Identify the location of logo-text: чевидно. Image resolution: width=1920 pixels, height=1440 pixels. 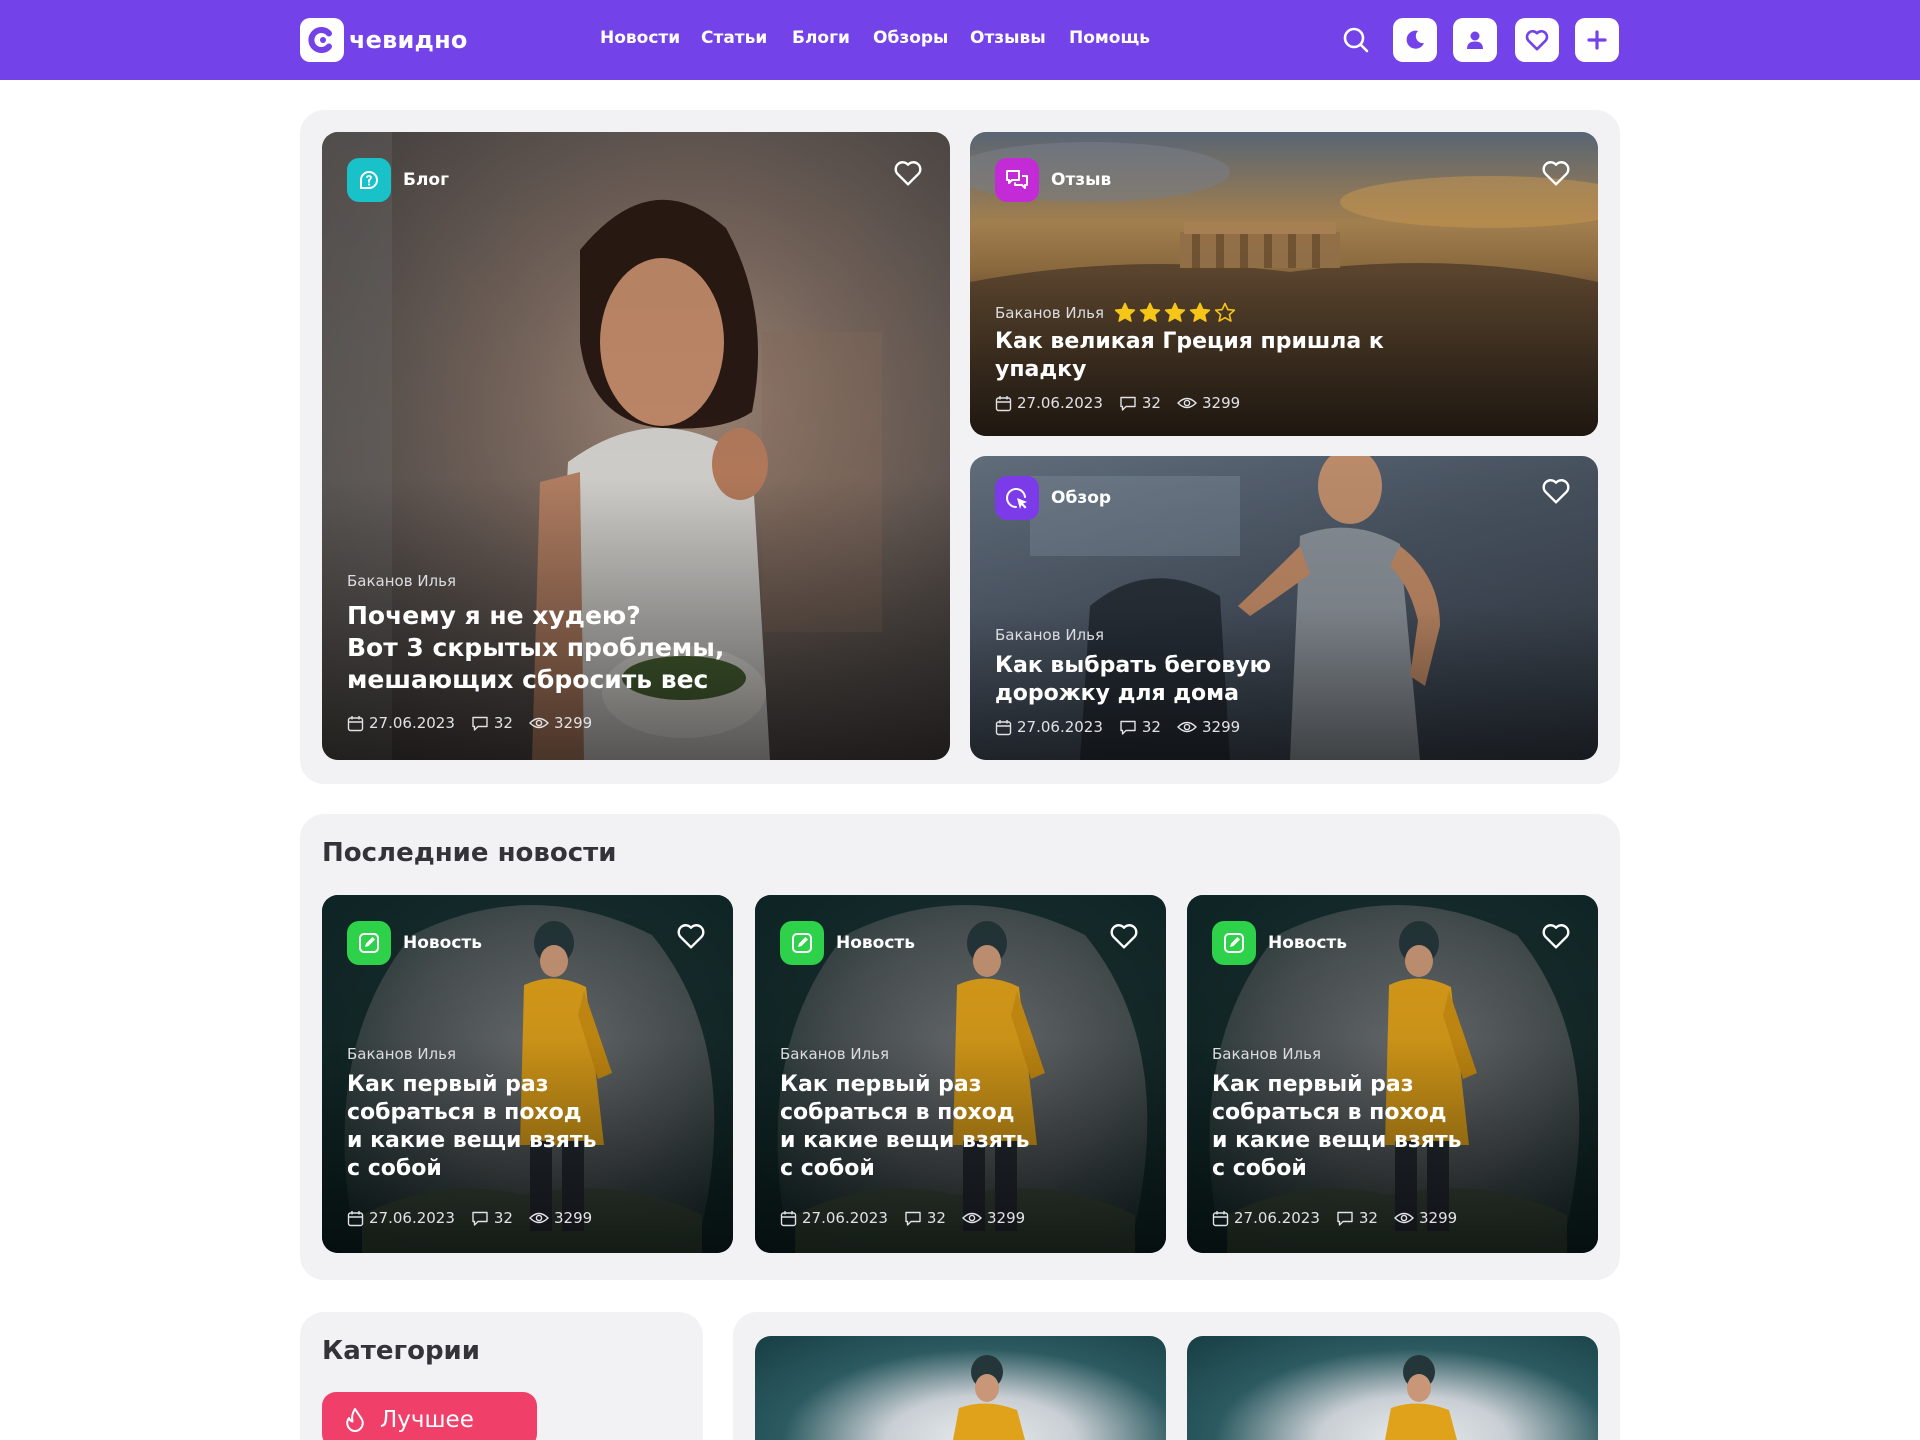
(408, 40).